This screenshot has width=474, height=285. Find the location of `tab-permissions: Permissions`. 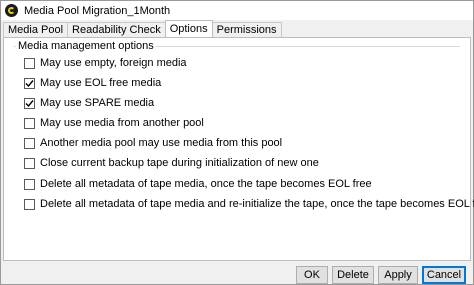

tab-permissions: Permissions is located at coordinates (246, 29).